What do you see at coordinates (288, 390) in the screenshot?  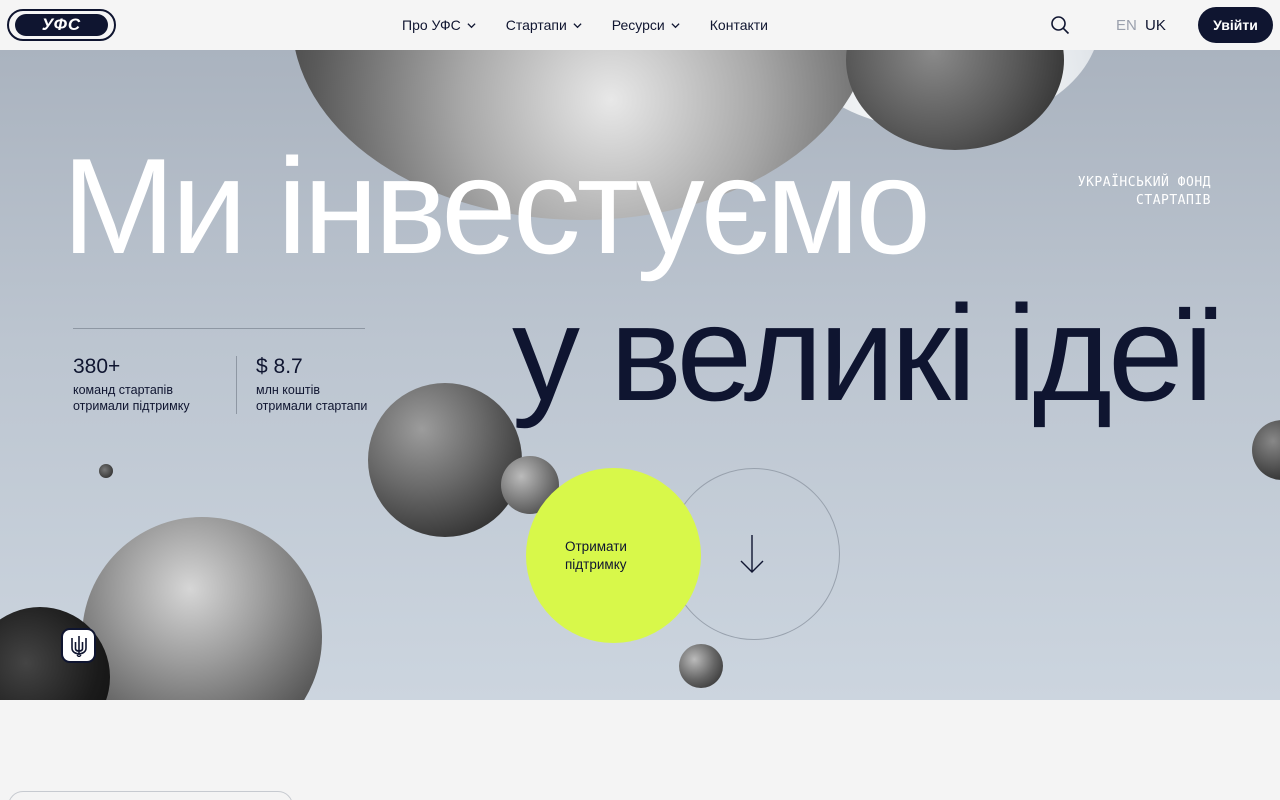 I see `stat-text: млн коштів` at bounding box center [288, 390].